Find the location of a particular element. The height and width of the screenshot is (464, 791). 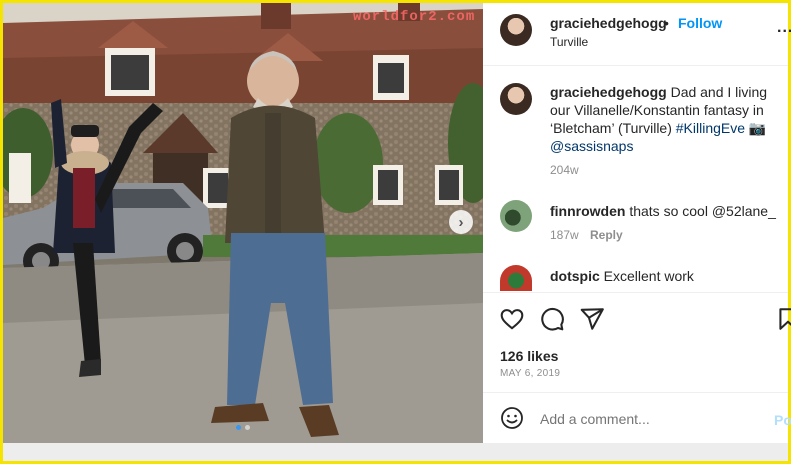

comment-row: dotspic Excellent work is located at coordinates (669, 276).